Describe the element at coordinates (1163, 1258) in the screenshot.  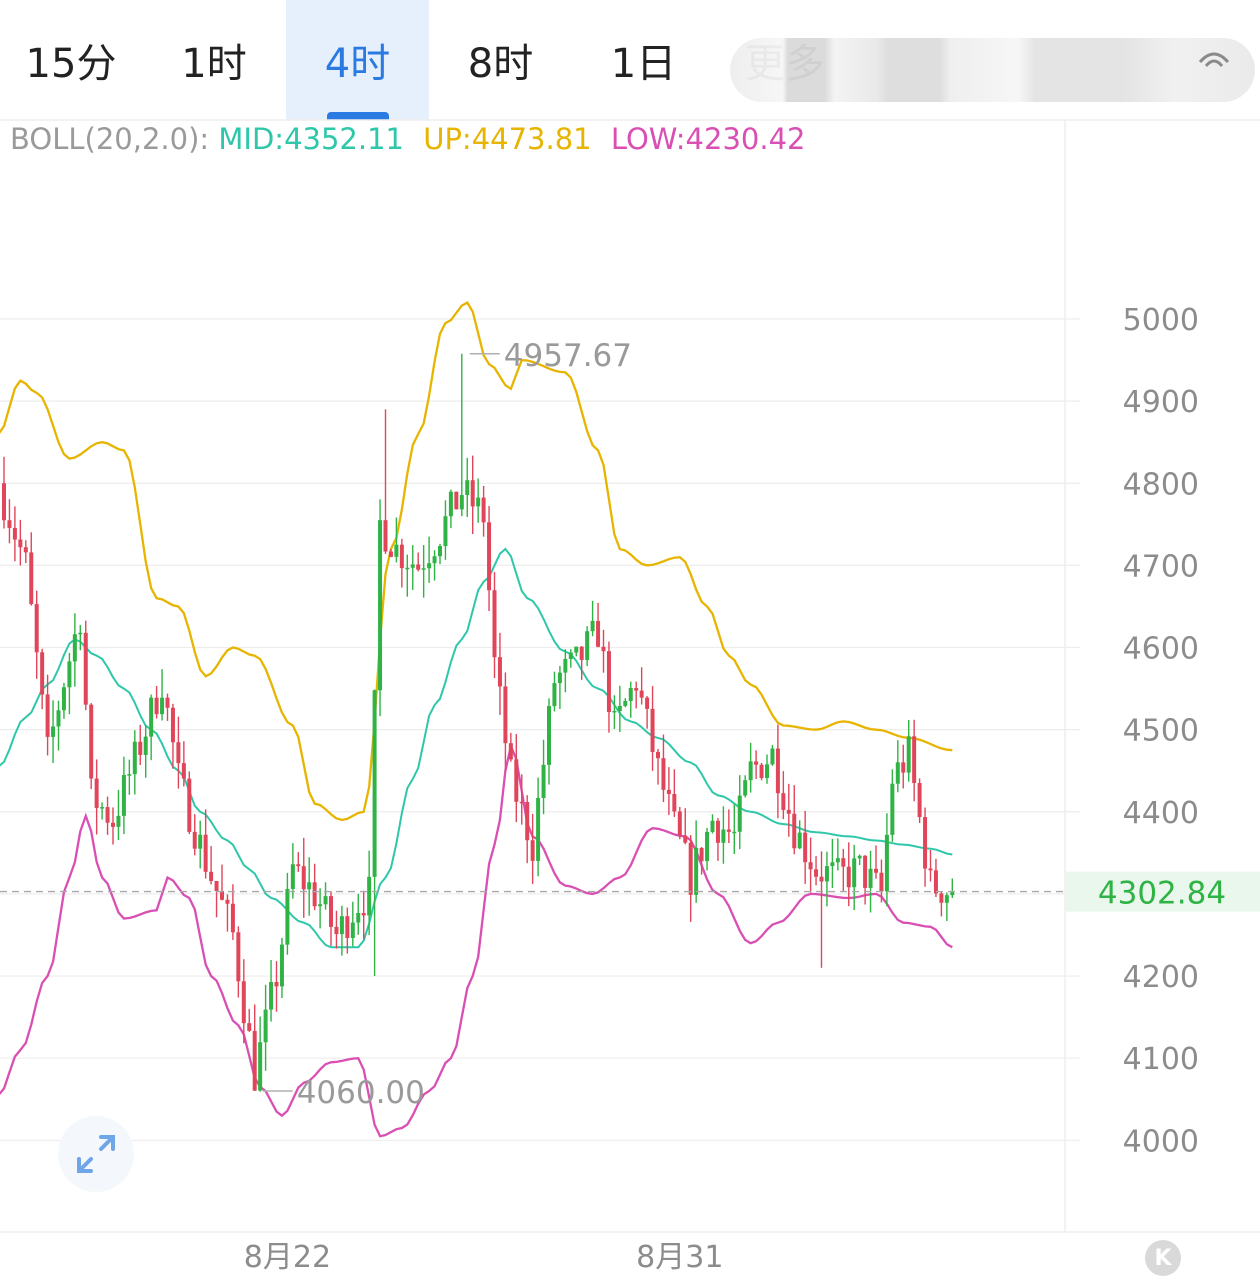
I see `kline-icon: K` at that location.